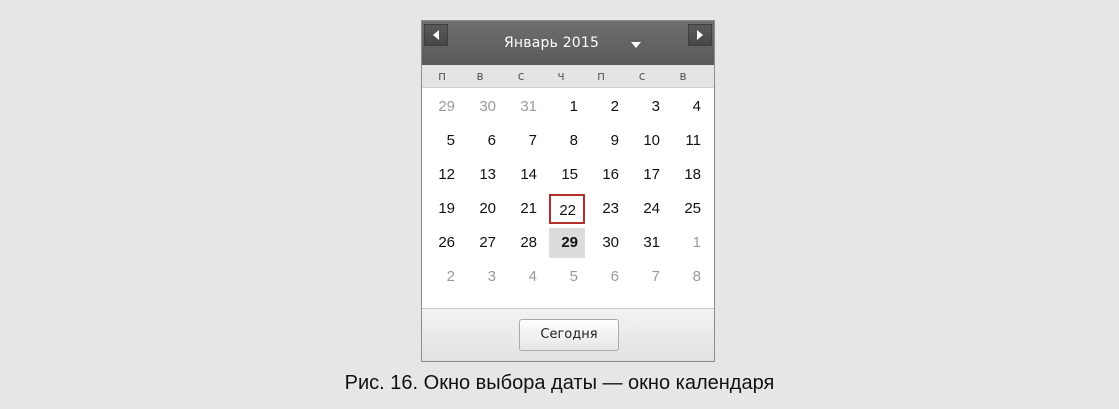  Describe the element at coordinates (649, 141) in the screenshot. I see `day-cell: 10` at that location.